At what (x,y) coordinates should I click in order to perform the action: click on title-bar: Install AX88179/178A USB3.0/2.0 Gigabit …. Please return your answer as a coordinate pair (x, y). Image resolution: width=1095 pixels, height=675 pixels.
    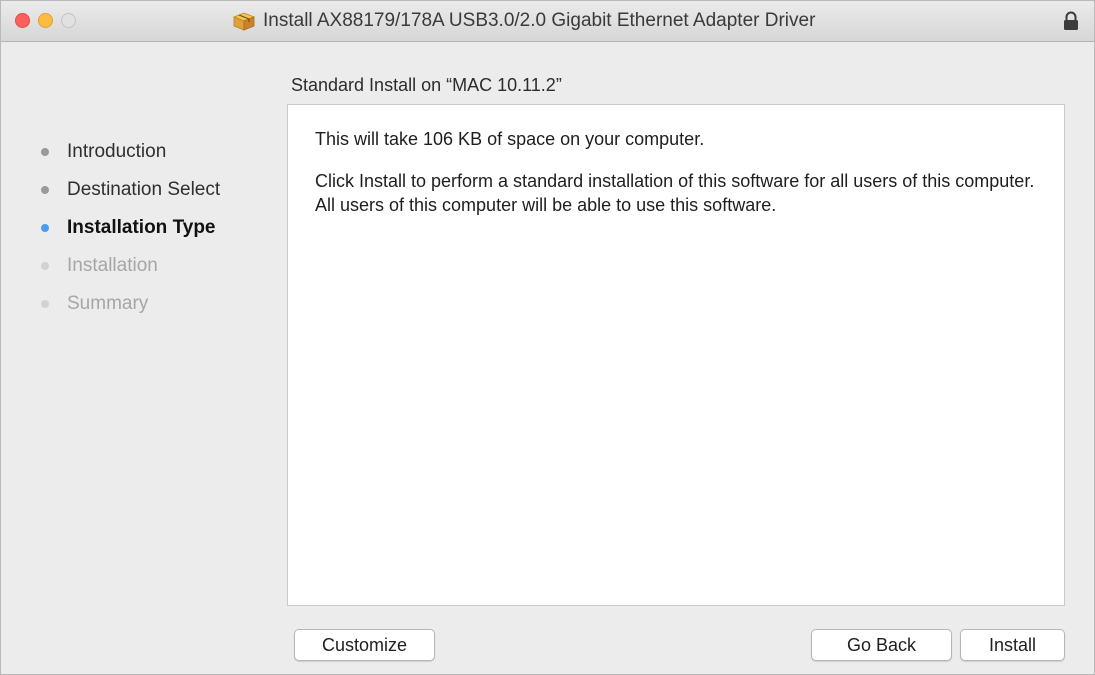
    Looking at the image, I should click on (547, 21).